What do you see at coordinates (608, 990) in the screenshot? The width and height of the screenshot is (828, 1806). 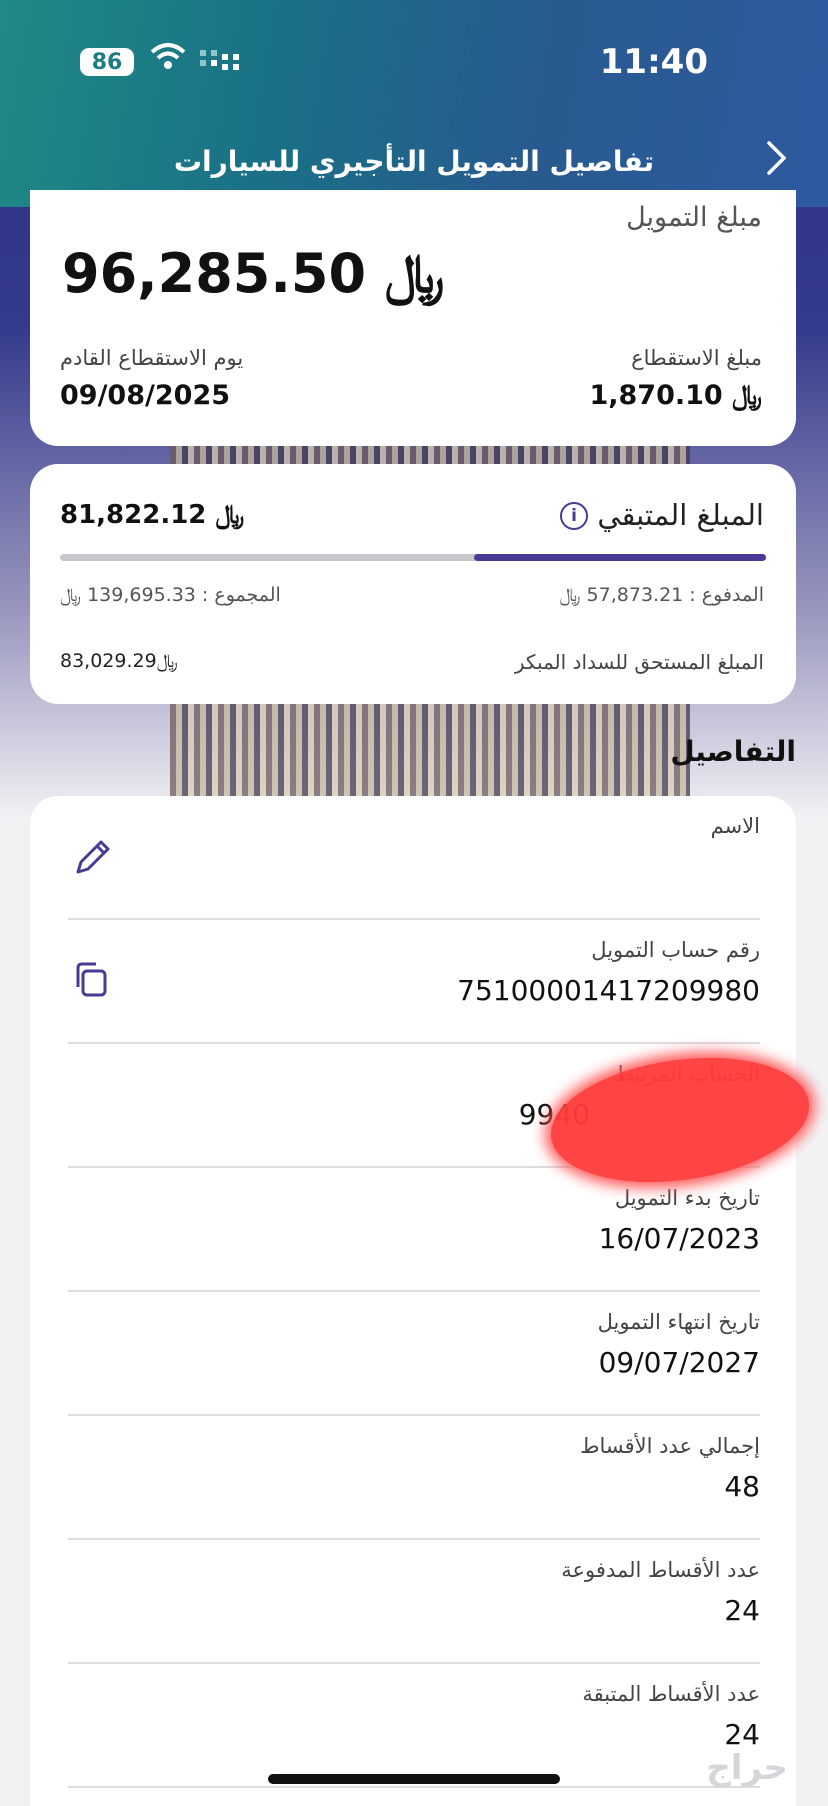 I see `detail-value: 7510000141720998​0` at bounding box center [608, 990].